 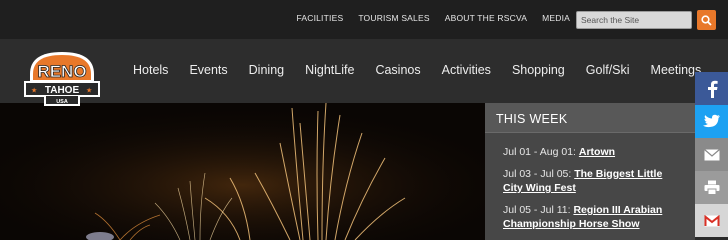 I want to click on print-icon, so click(x=711, y=187).